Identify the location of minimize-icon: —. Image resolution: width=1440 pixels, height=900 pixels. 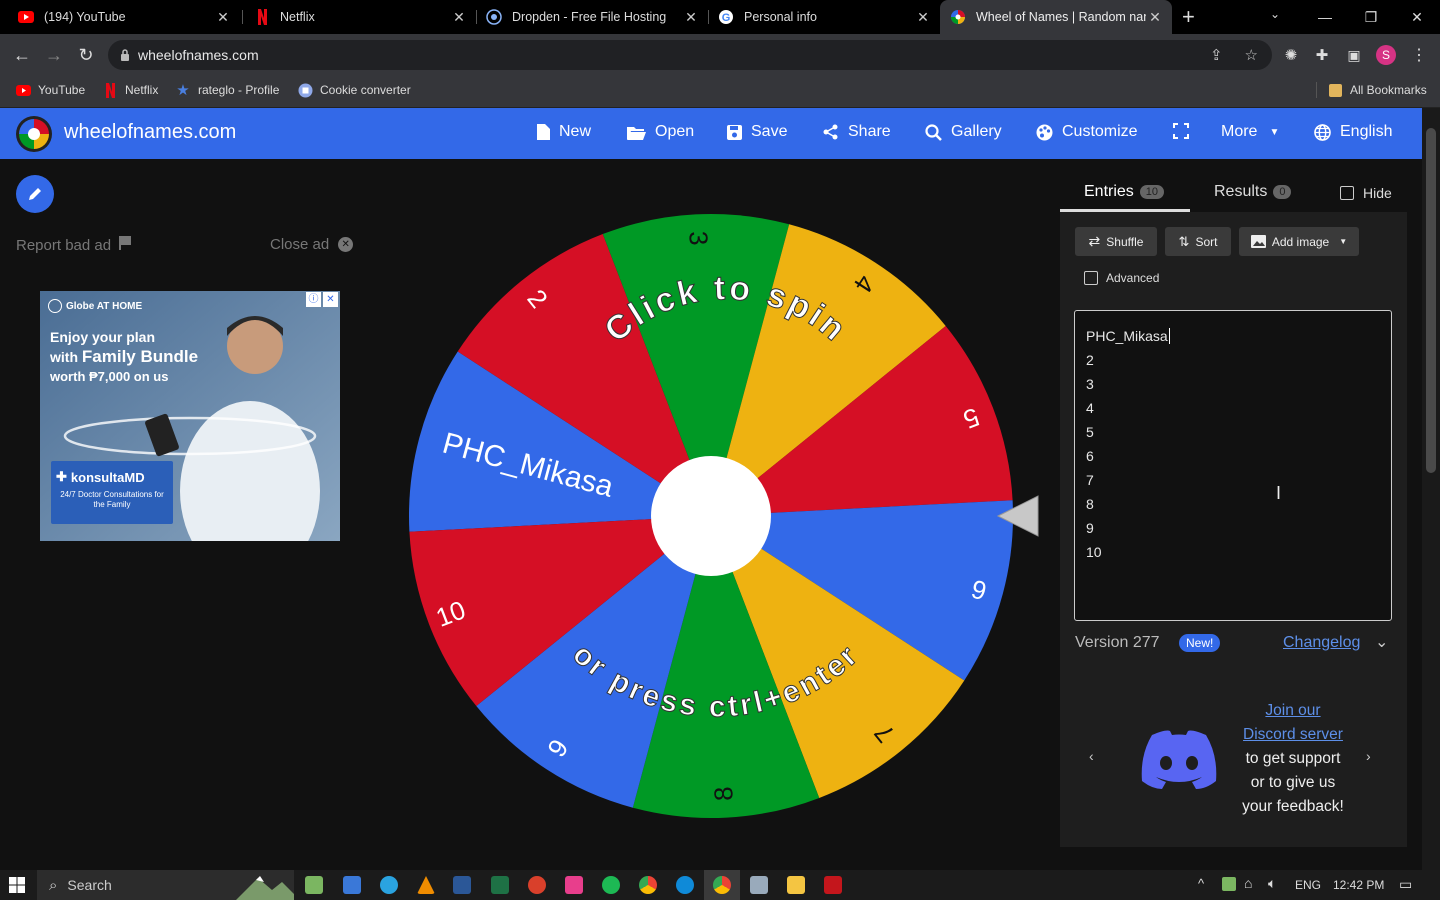
(1325, 17).